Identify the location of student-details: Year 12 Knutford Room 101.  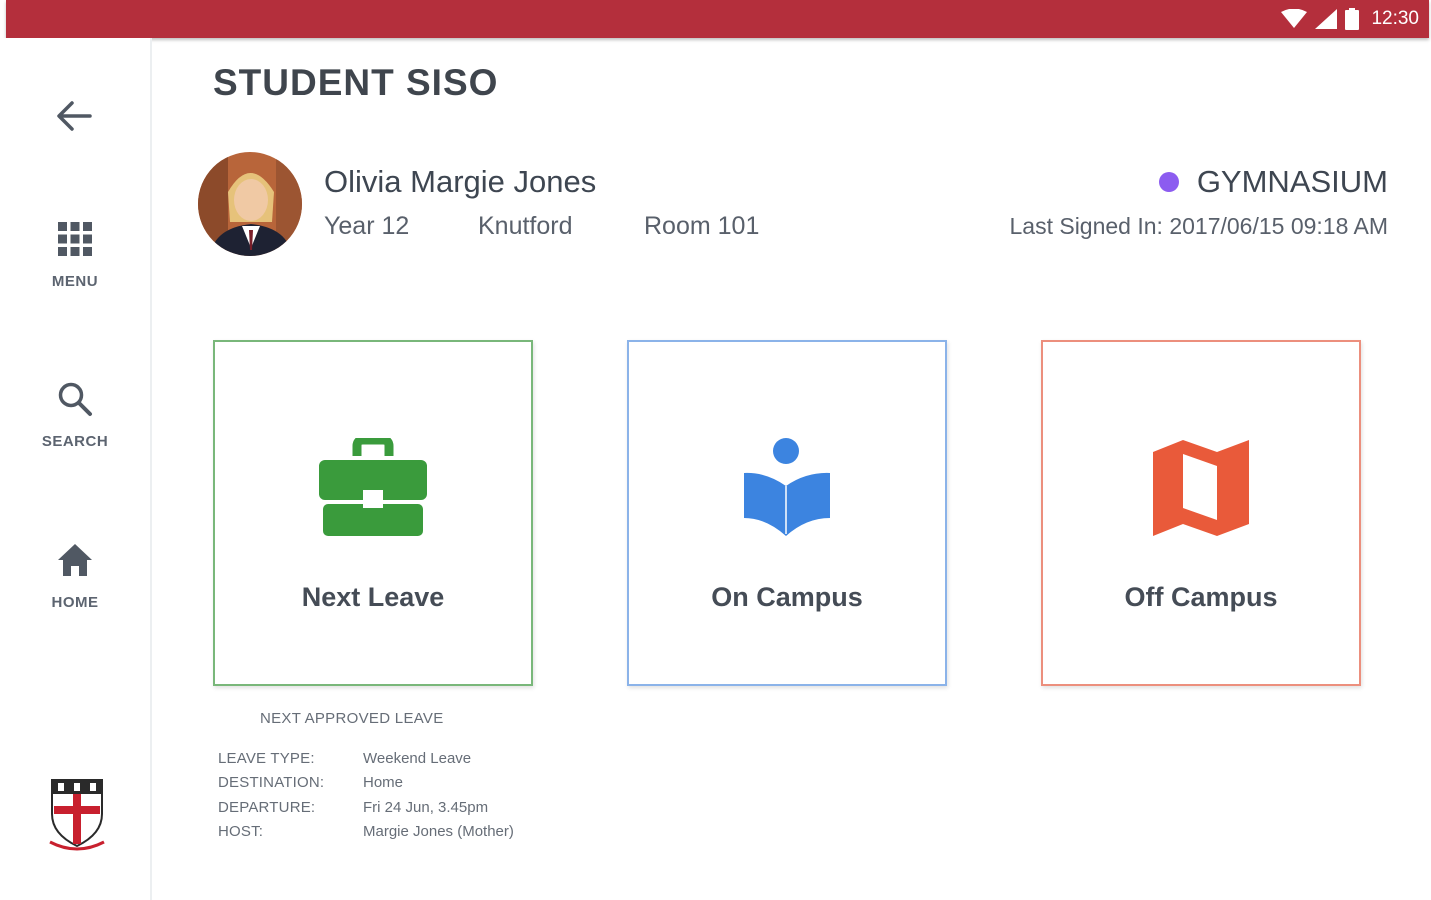
(541, 226).